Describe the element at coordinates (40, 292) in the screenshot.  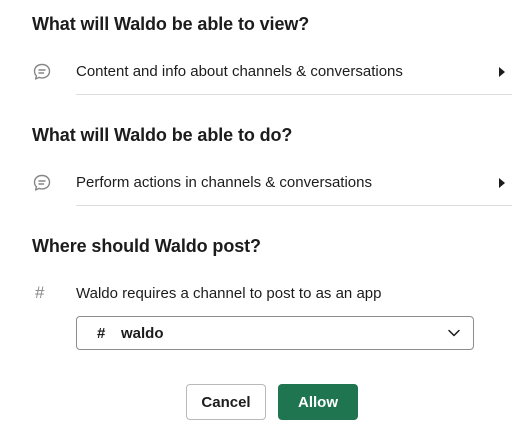
I see `hash-icon: #` at that location.